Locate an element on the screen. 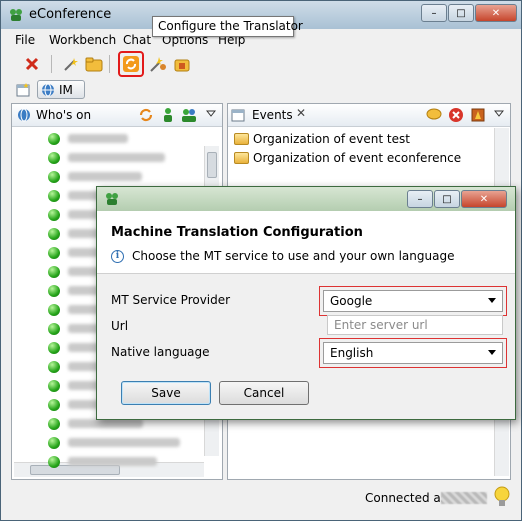 Image resolution: width=522 pixels, height=521 pixels. close-button: ✕ is located at coordinates (496, 13).